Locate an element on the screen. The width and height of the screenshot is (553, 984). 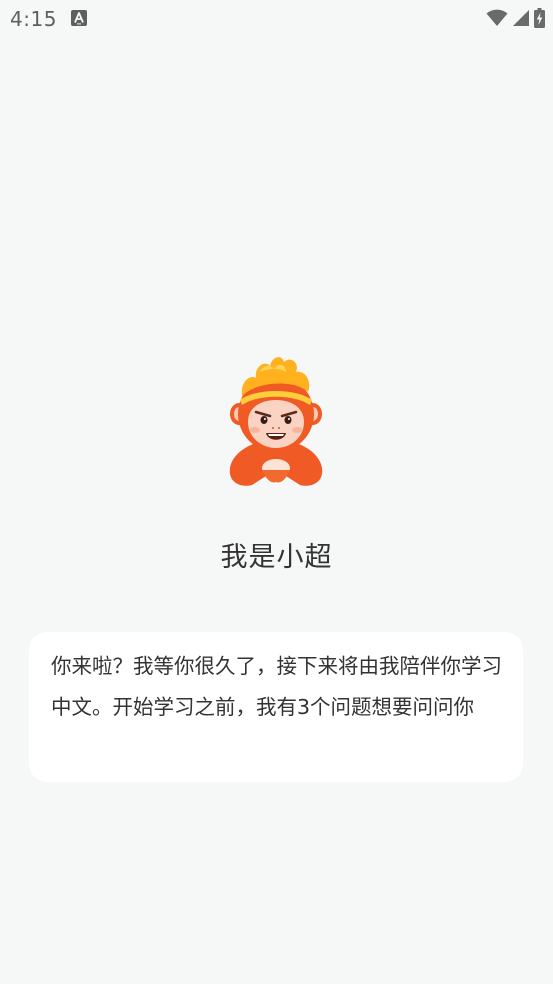
status-time: 4:15 is located at coordinates (33, 19).